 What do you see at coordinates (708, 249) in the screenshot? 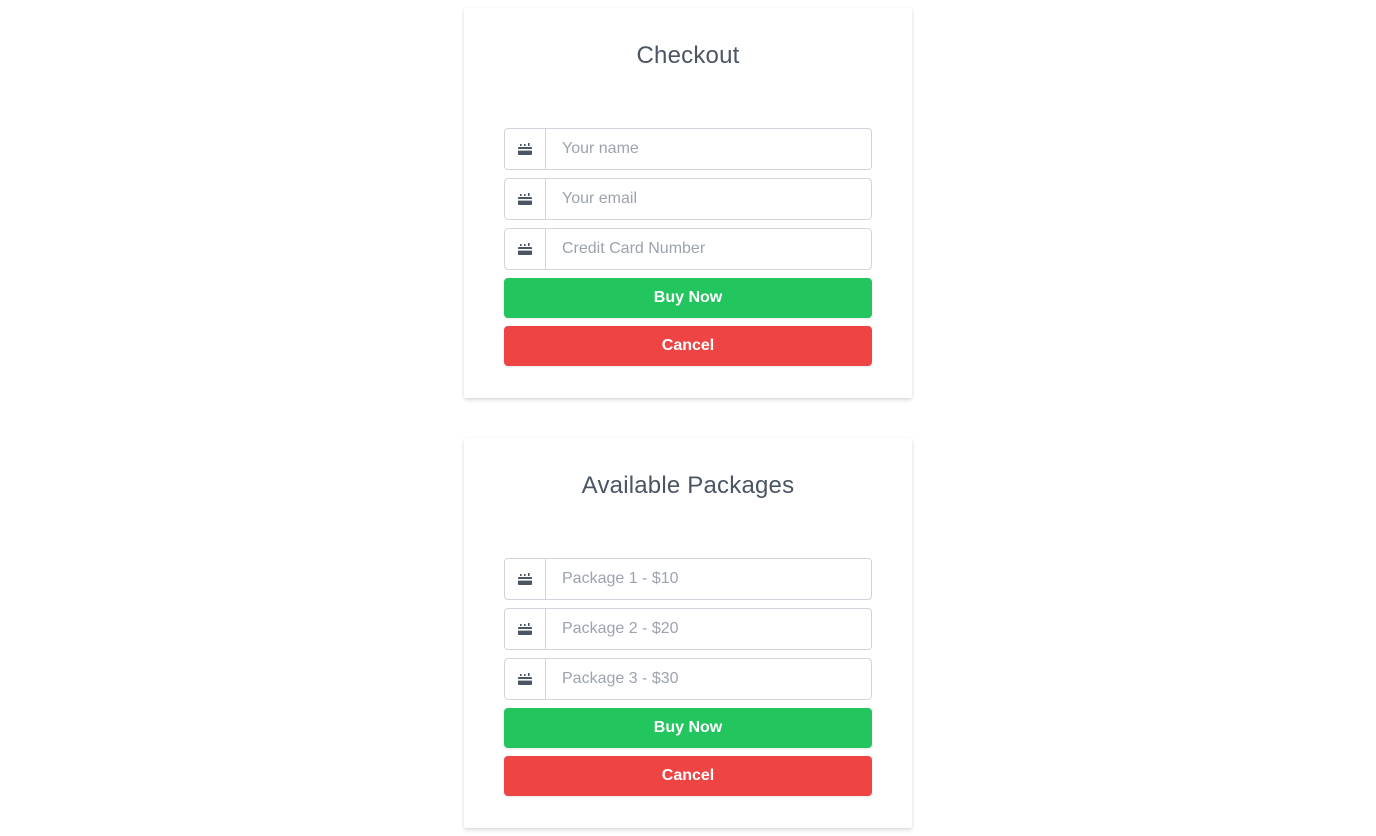
I see `credit-card-input` at bounding box center [708, 249].